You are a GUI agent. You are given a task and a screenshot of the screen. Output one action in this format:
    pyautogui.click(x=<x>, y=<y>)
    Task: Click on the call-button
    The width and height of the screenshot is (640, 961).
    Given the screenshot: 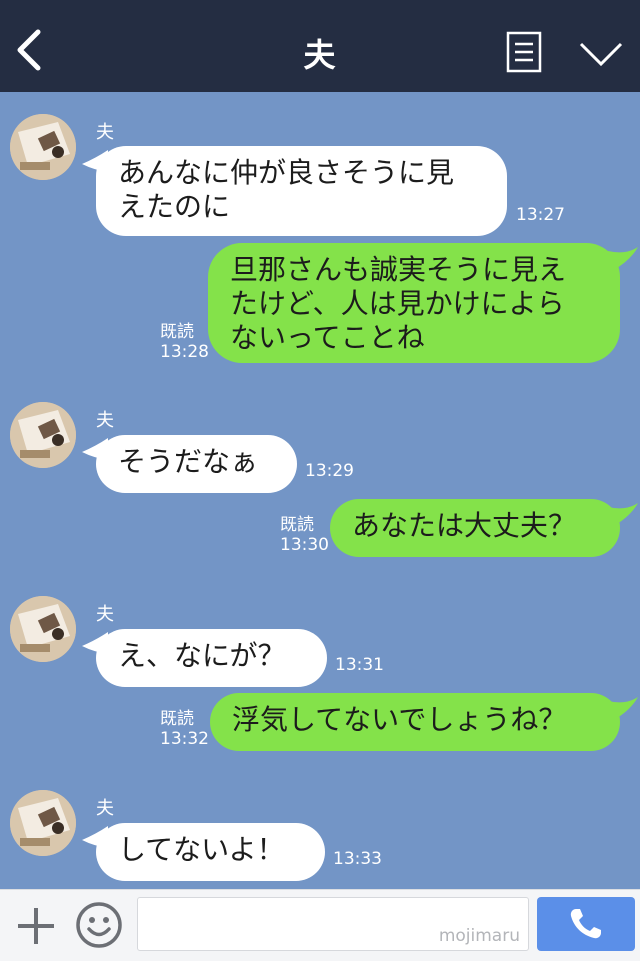 What is the action you would take?
    pyautogui.click(x=586, y=924)
    